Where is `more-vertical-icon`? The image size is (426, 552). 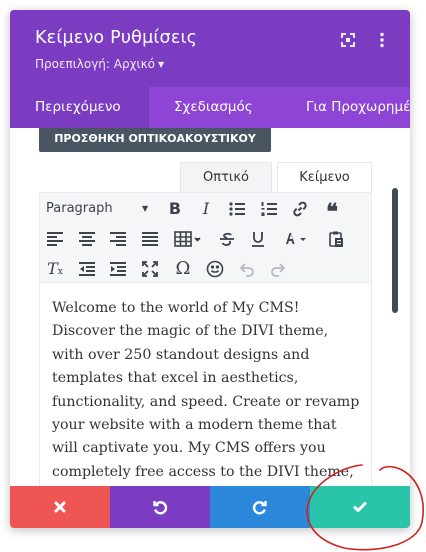
more-vertical-icon is located at coordinates (382, 40).